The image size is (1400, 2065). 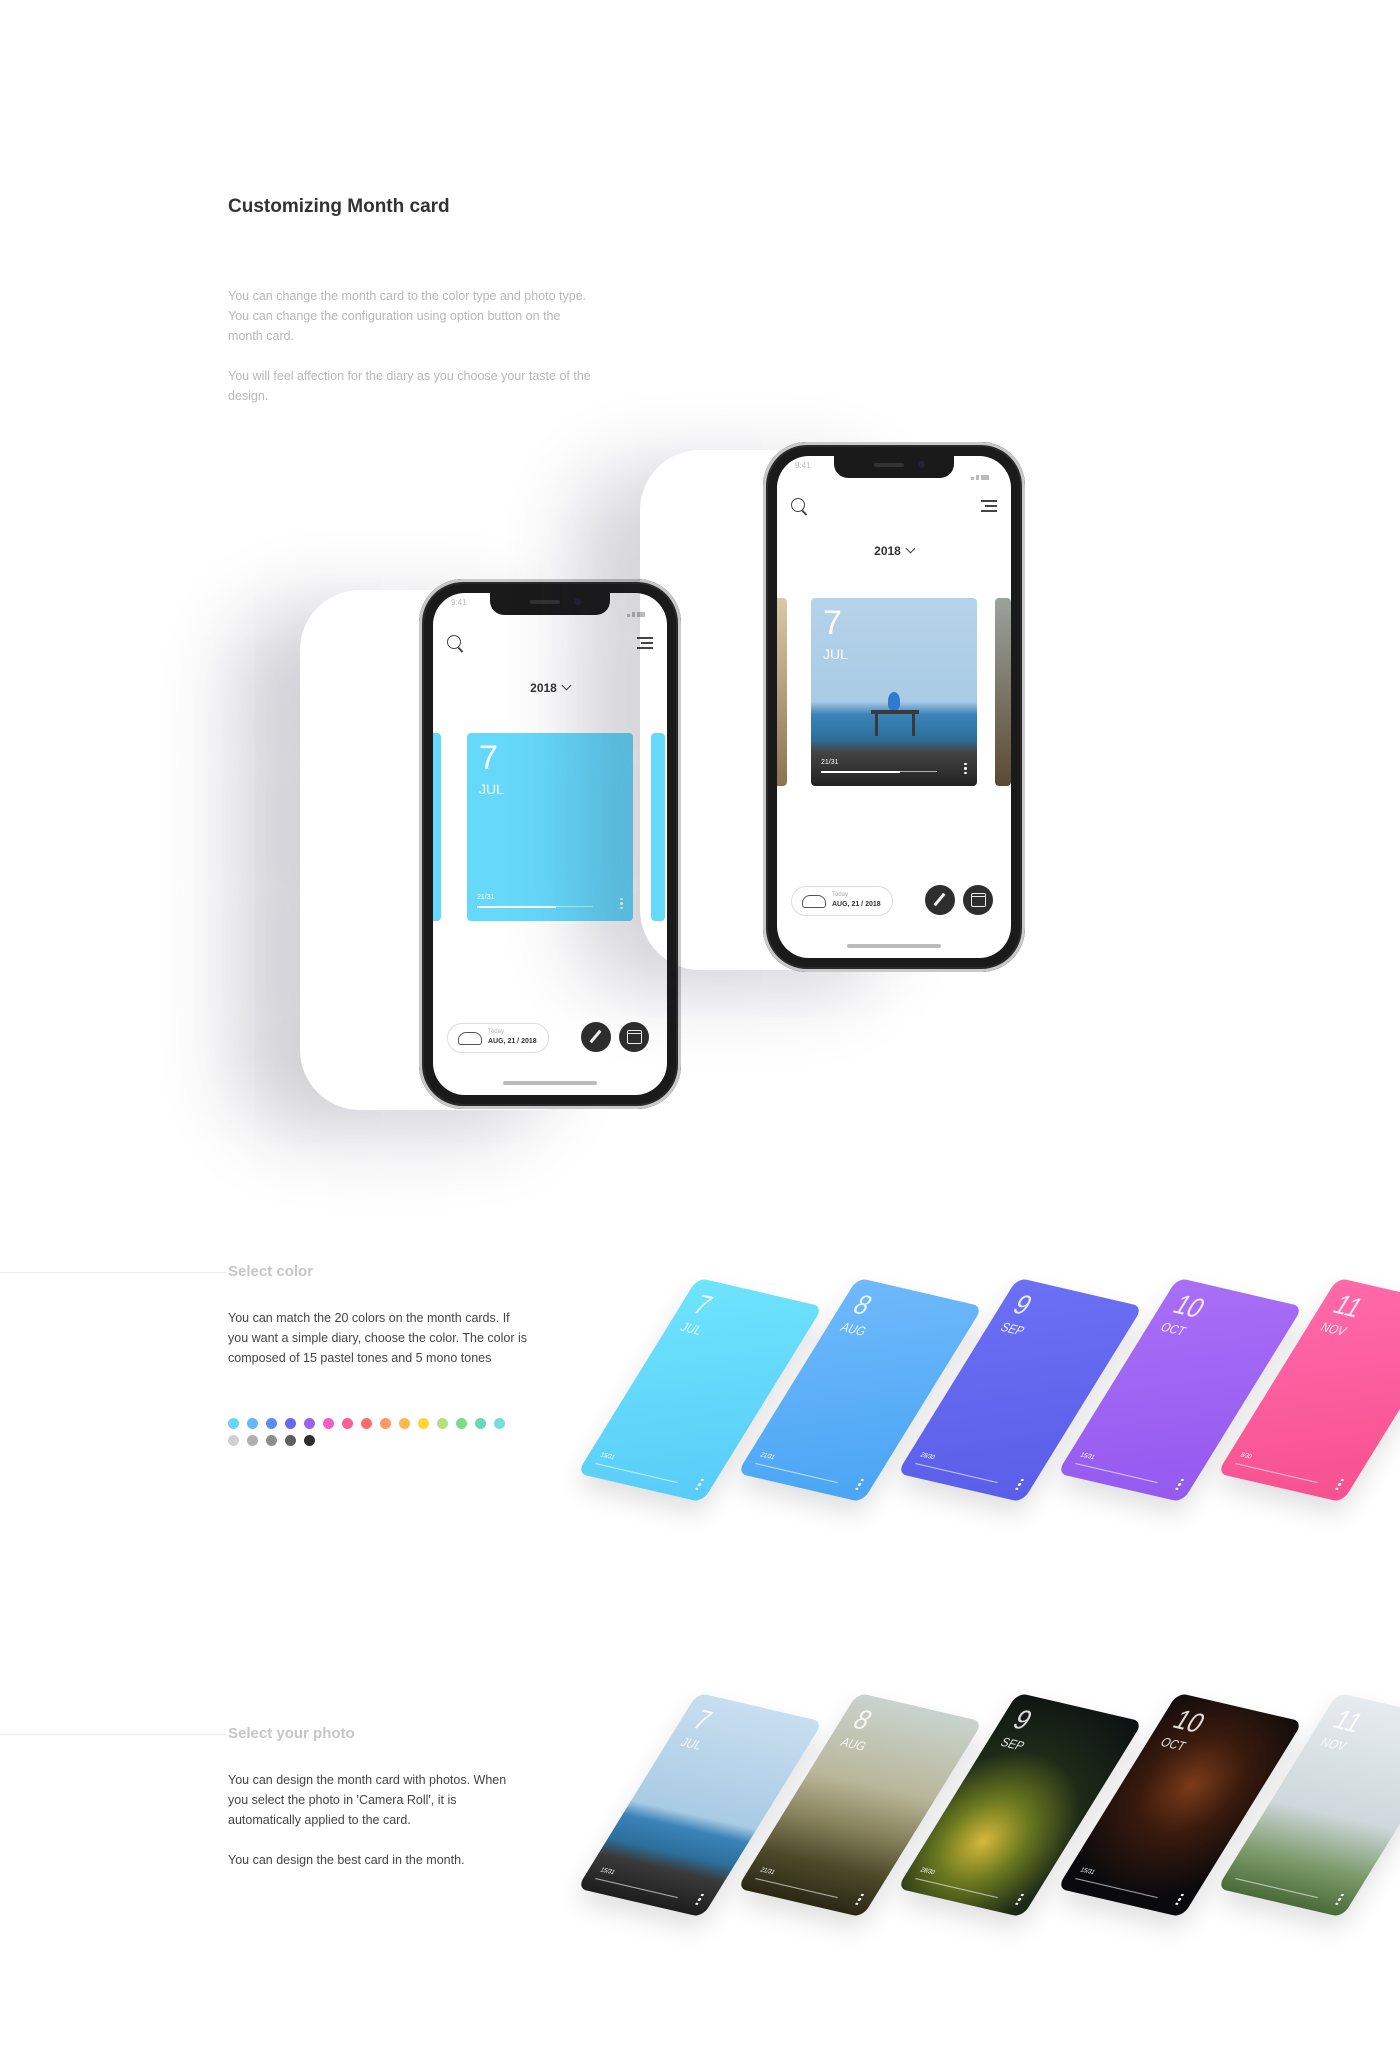 I want to click on card-day: 9, so click(x=1023, y=1719).